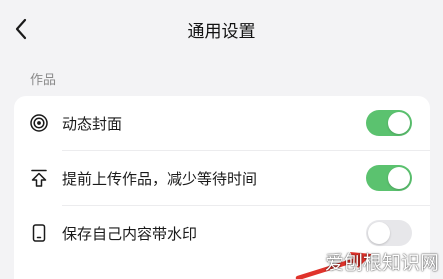 The image size is (443, 279). I want to click on upload-icon, so click(39, 178).